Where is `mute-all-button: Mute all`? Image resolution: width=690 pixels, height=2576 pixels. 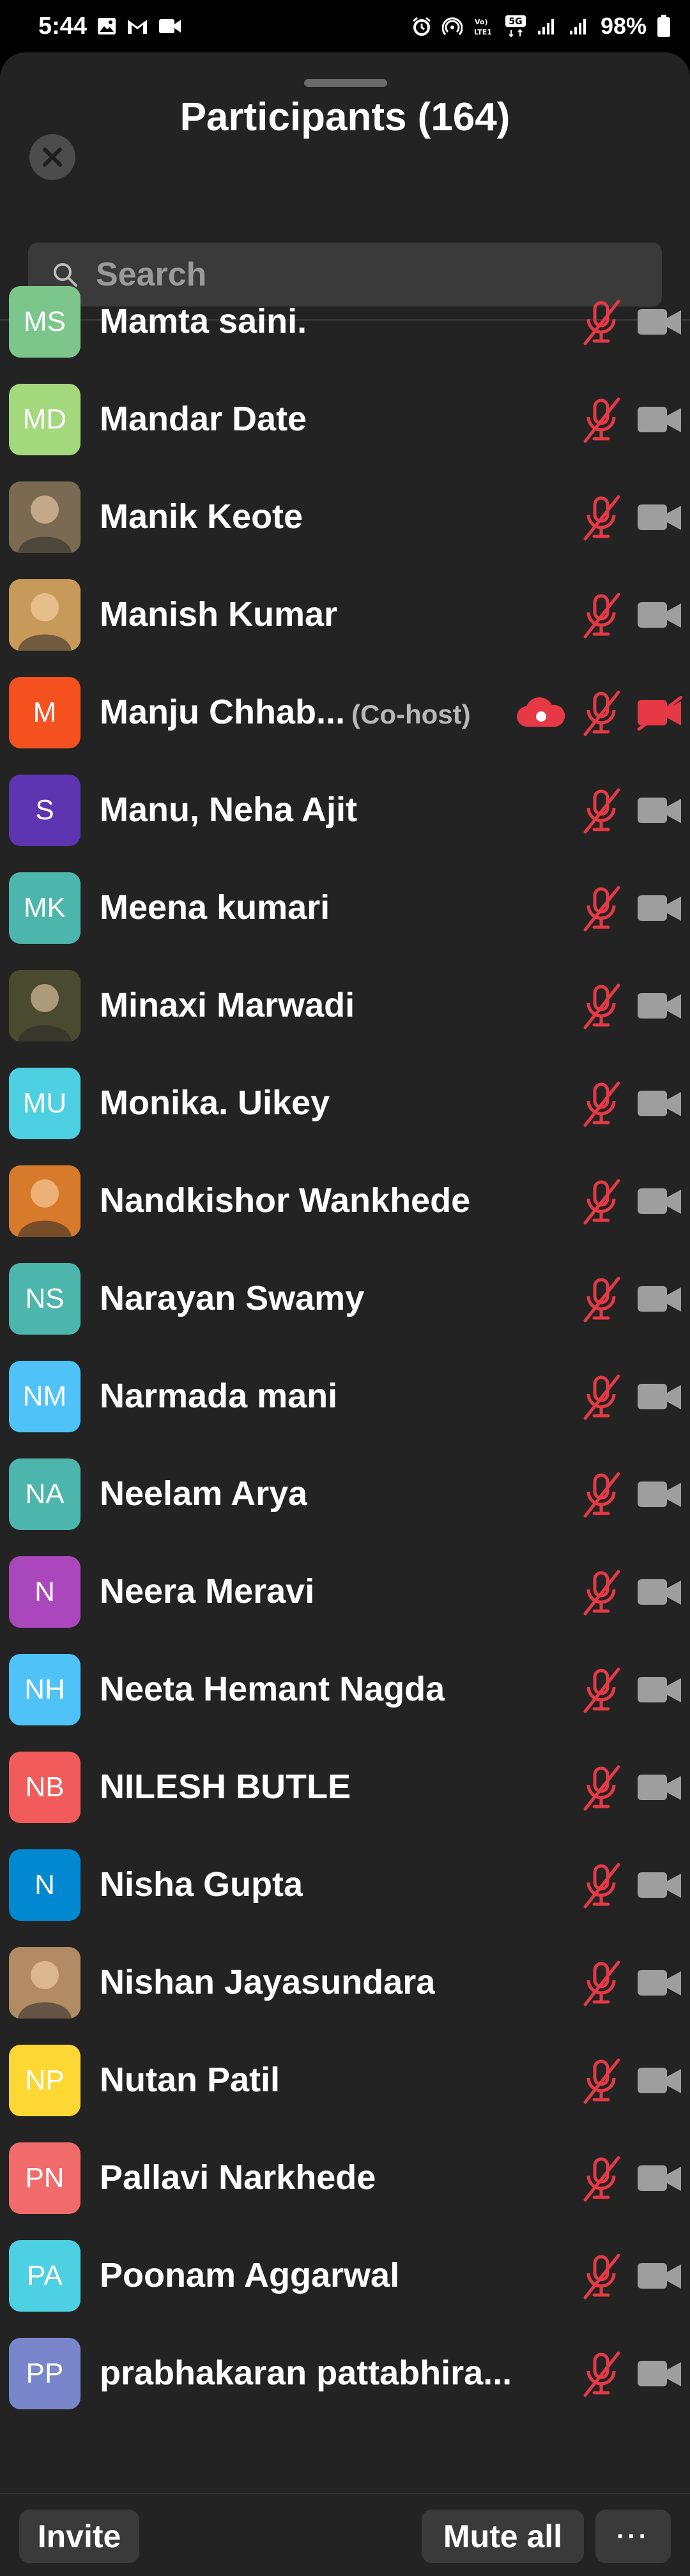
mute-all-button: Mute all is located at coordinates (503, 2537).